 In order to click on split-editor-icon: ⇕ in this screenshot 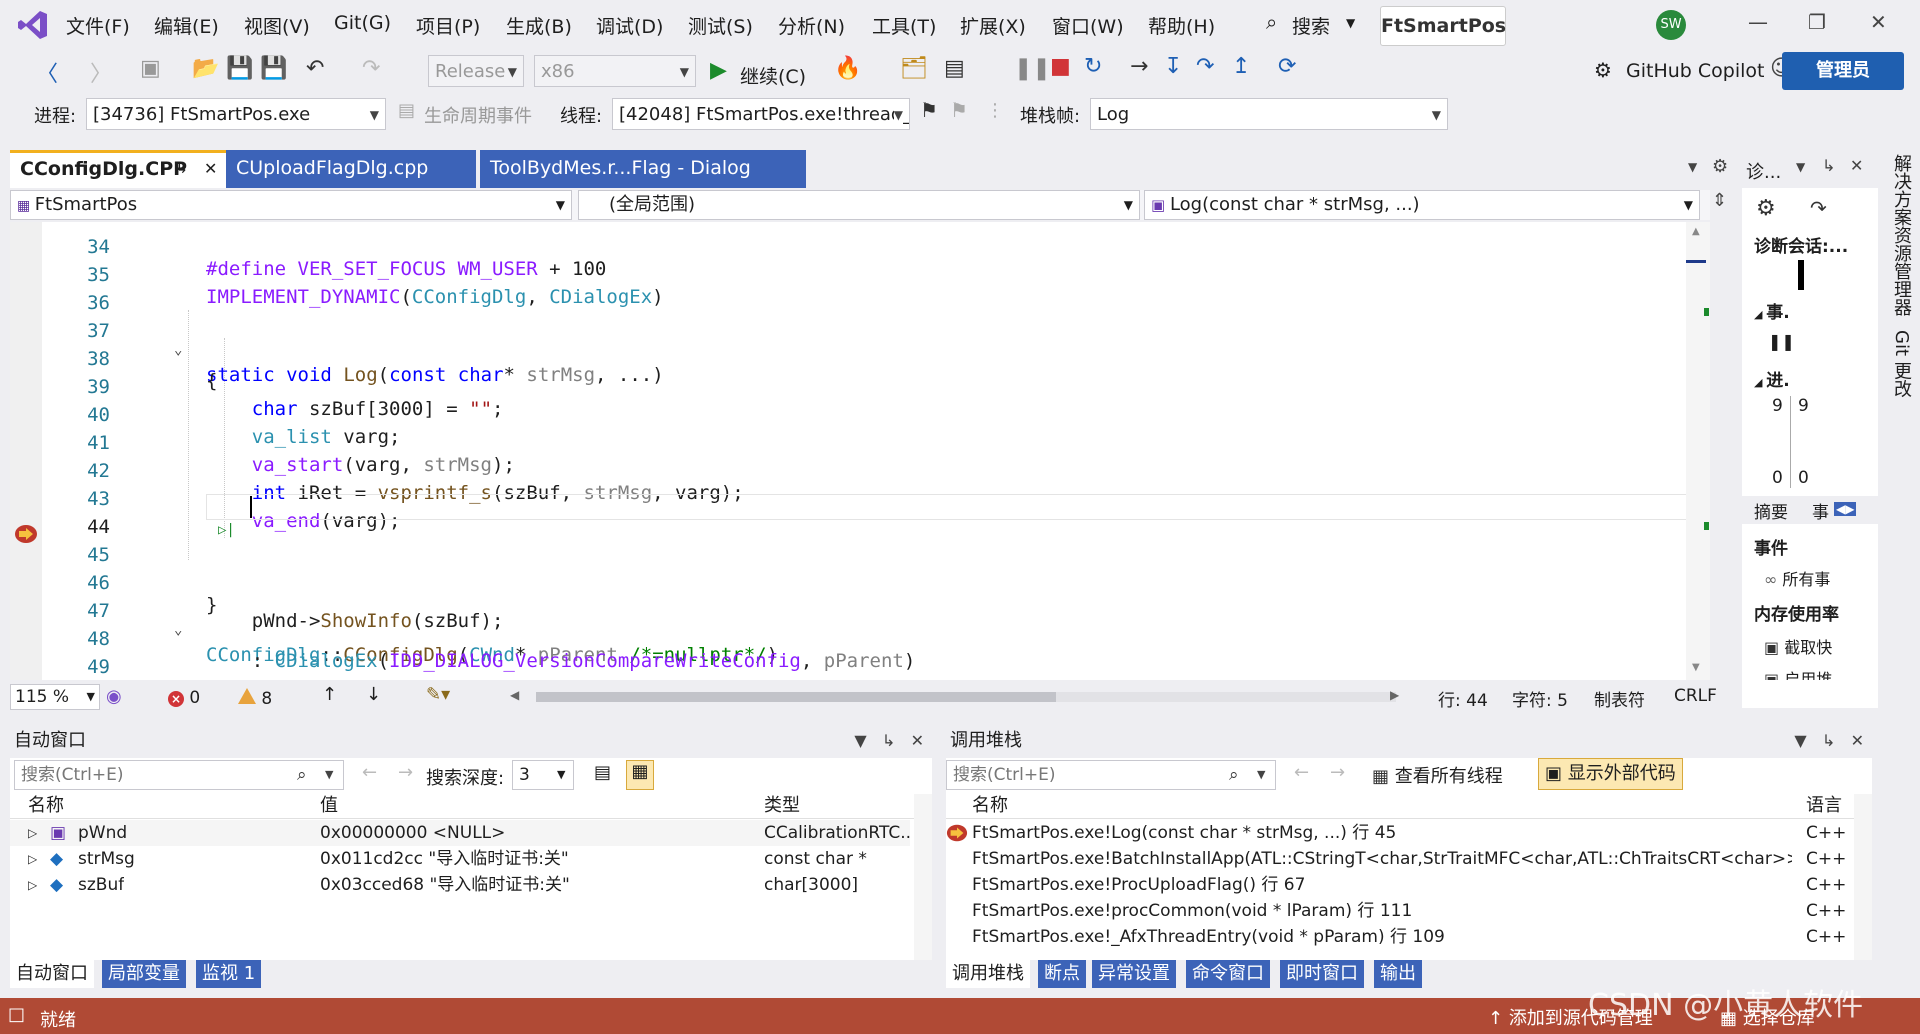, I will do `click(1719, 200)`.